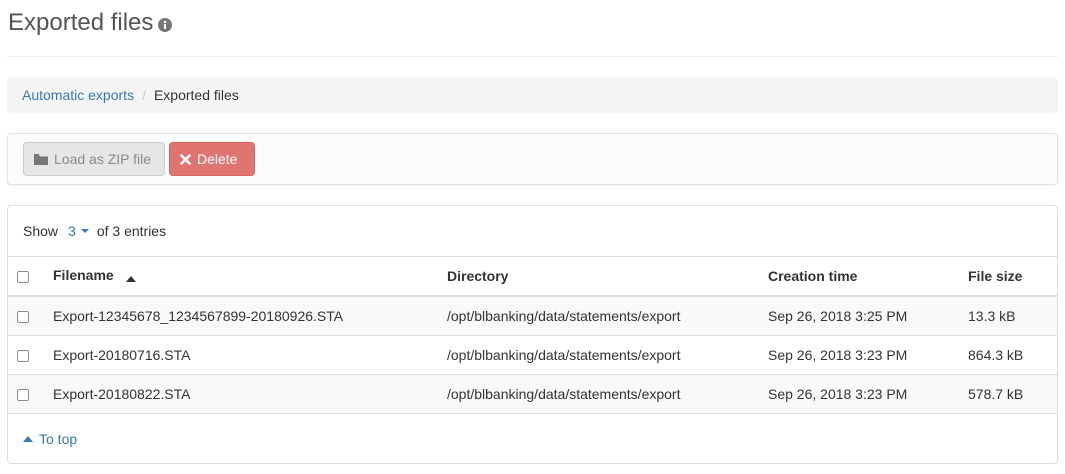 The height and width of the screenshot is (474, 1065). Describe the element at coordinates (532, 28) in the screenshot. I see `page-header: Exported files` at that location.